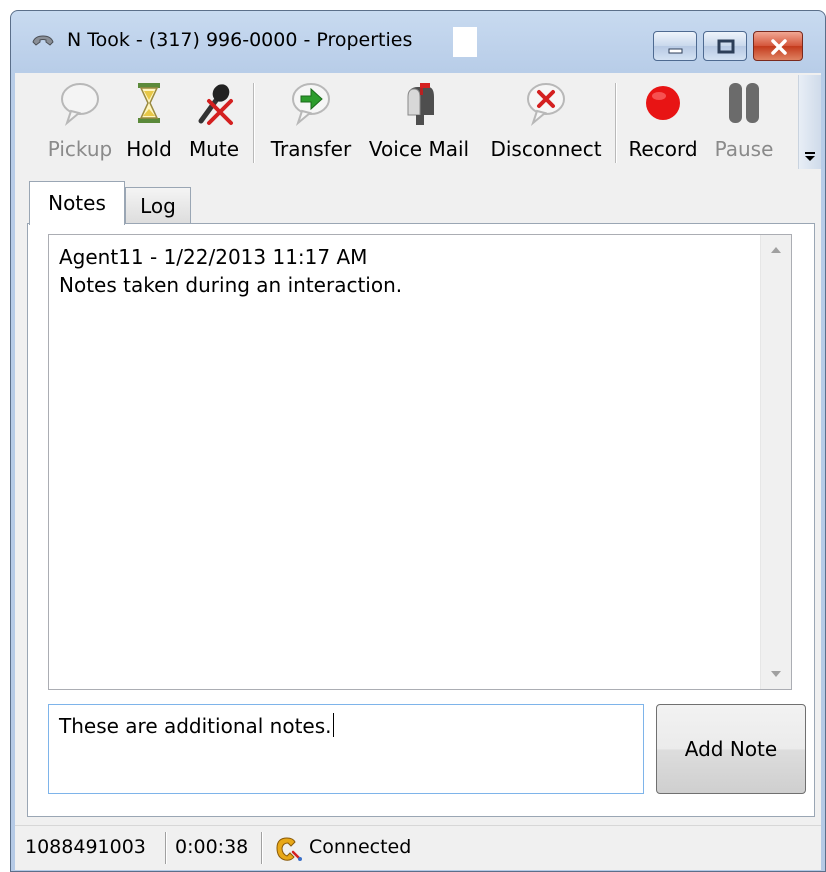 This screenshot has height=872, width=826. I want to click on tab-log: Log, so click(158, 206).